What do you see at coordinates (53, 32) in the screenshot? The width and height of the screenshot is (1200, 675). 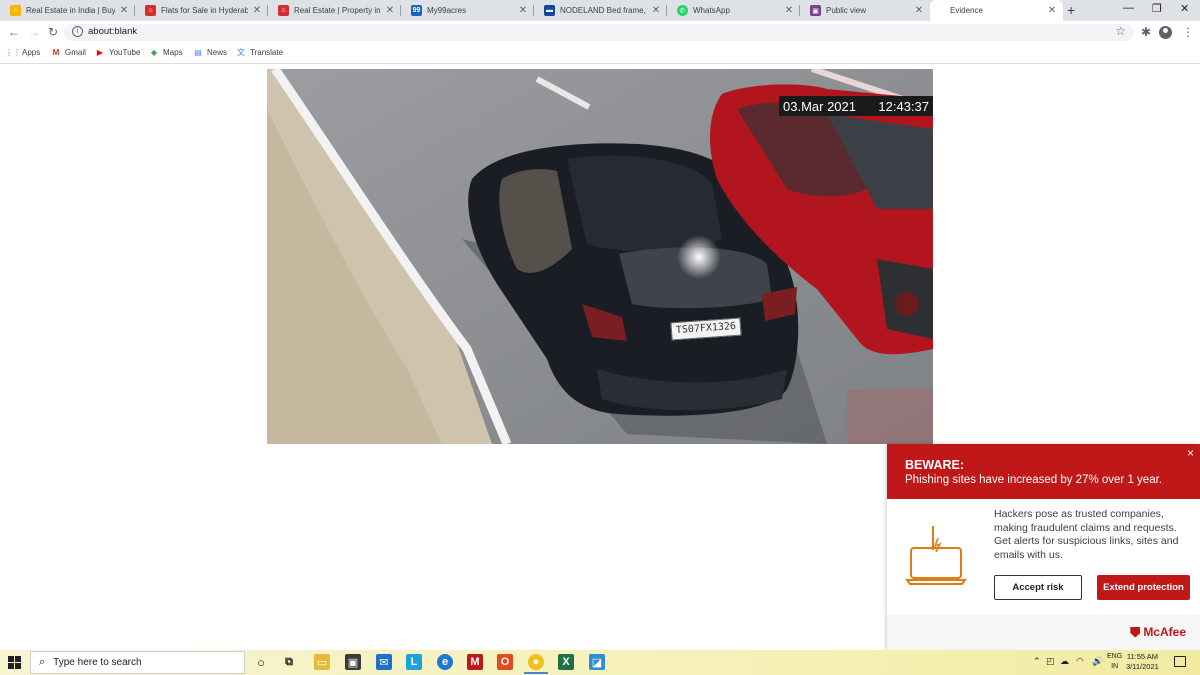 I see `reload-icon: ↻` at bounding box center [53, 32].